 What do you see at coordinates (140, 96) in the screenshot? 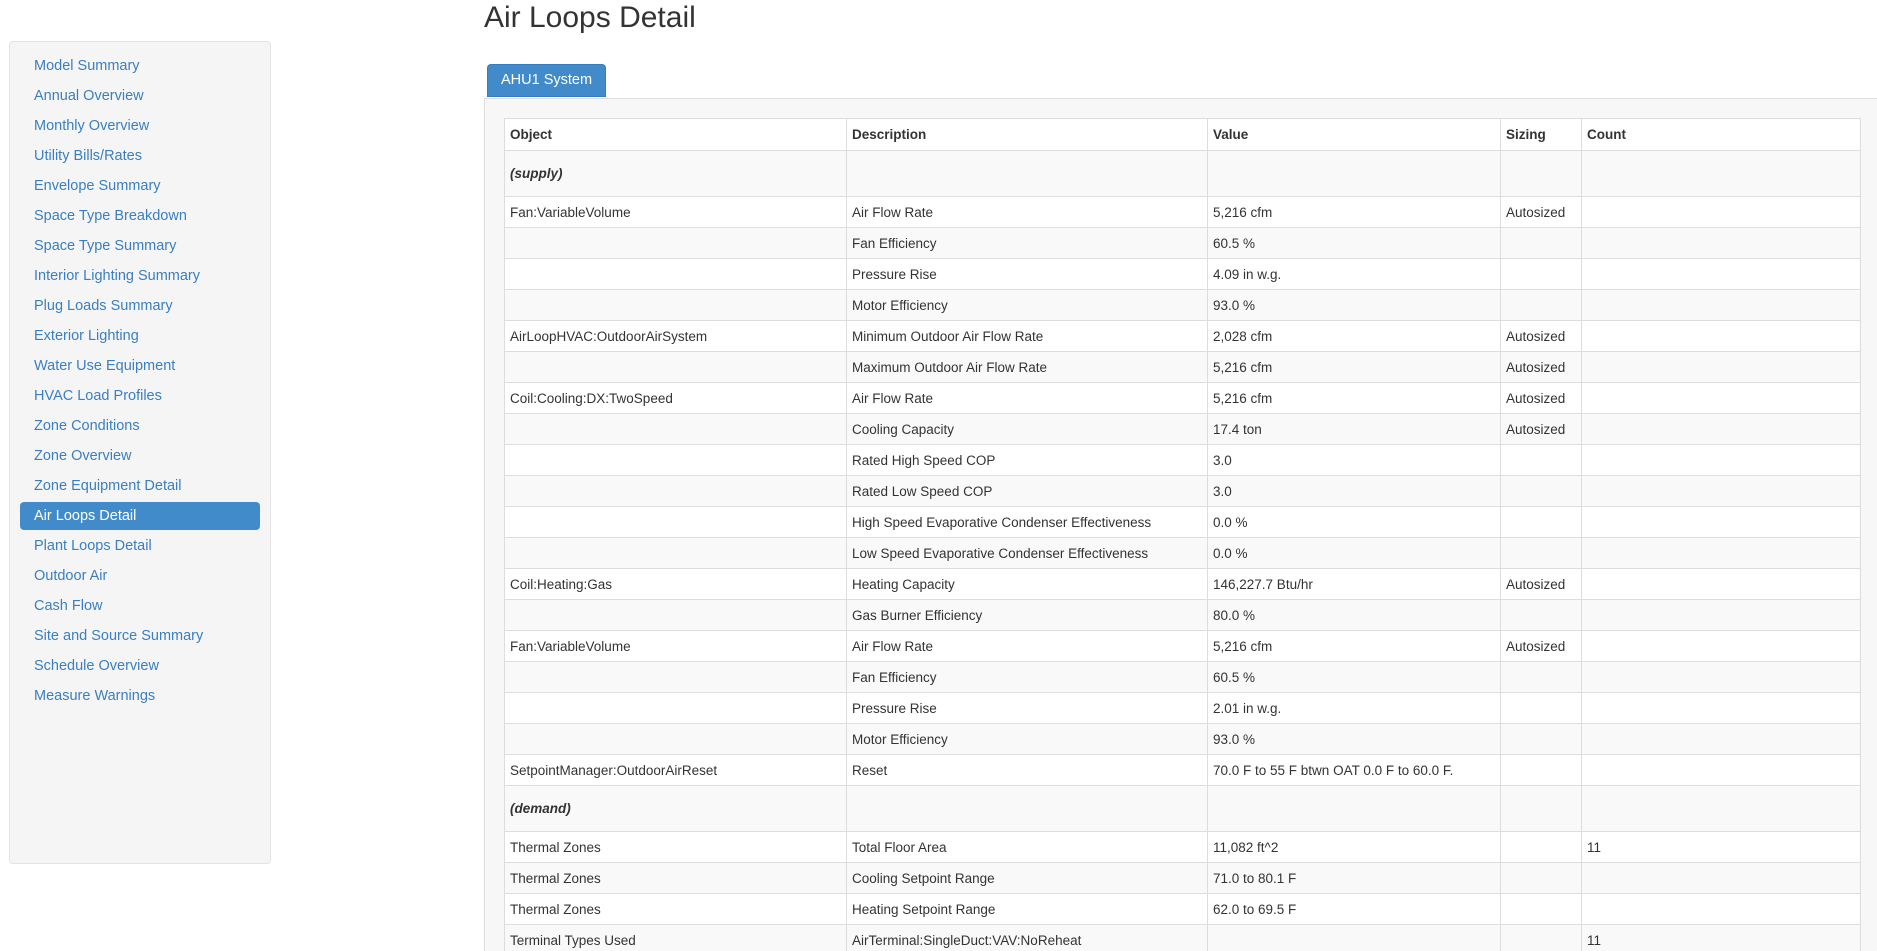
I see `sidebar-item-annual-overview: Annual Overview` at bounding box center [140, 96].